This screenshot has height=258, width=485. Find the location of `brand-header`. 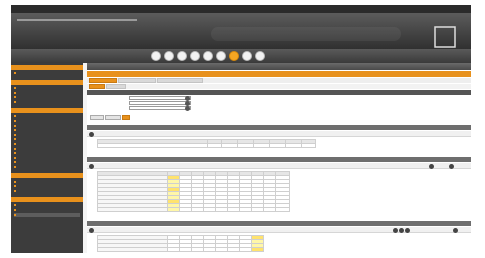

brand-header is located at coordinates (241, 31).